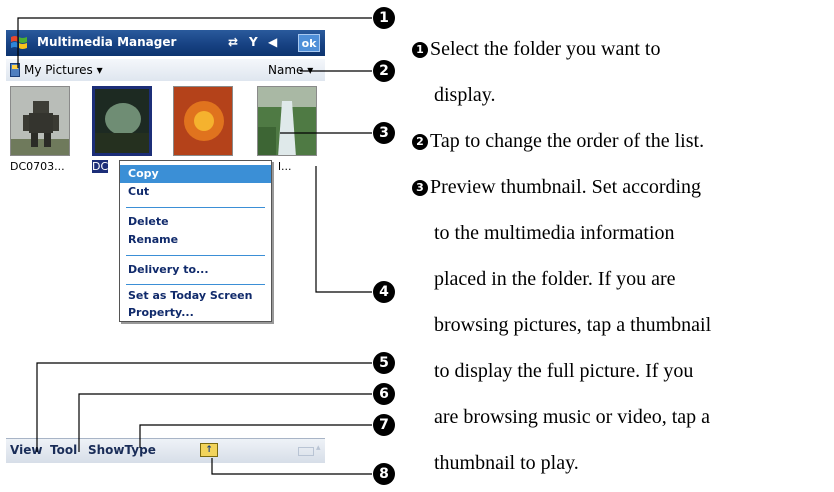 This screenshot has height=492, width=834. What do you see at coordinates (465, 95) in the screenshot?
I see `description-1-line-2: display.` at bounding box center [465, 95].